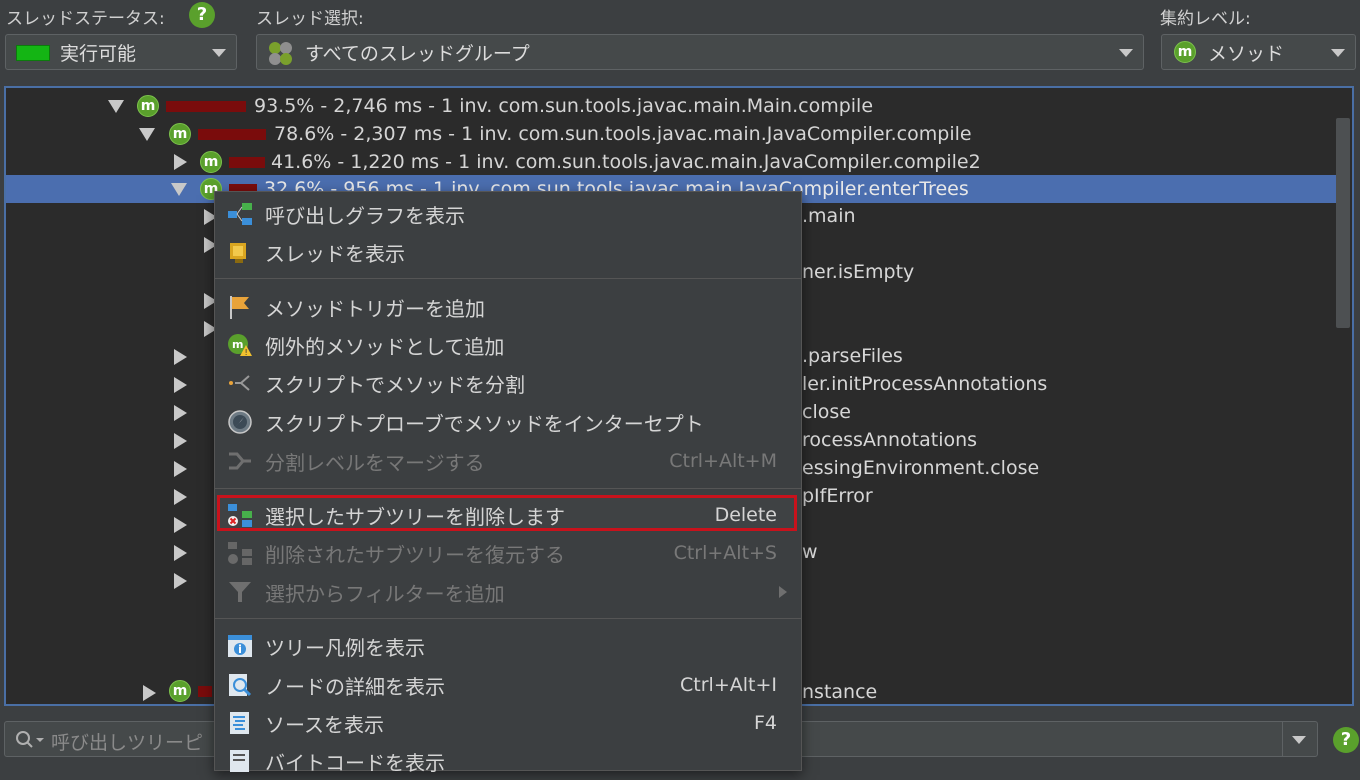 The height and width of the screenshot is (780, 1360). I want to click on submenu-arrow-icon, so click(783, 592).